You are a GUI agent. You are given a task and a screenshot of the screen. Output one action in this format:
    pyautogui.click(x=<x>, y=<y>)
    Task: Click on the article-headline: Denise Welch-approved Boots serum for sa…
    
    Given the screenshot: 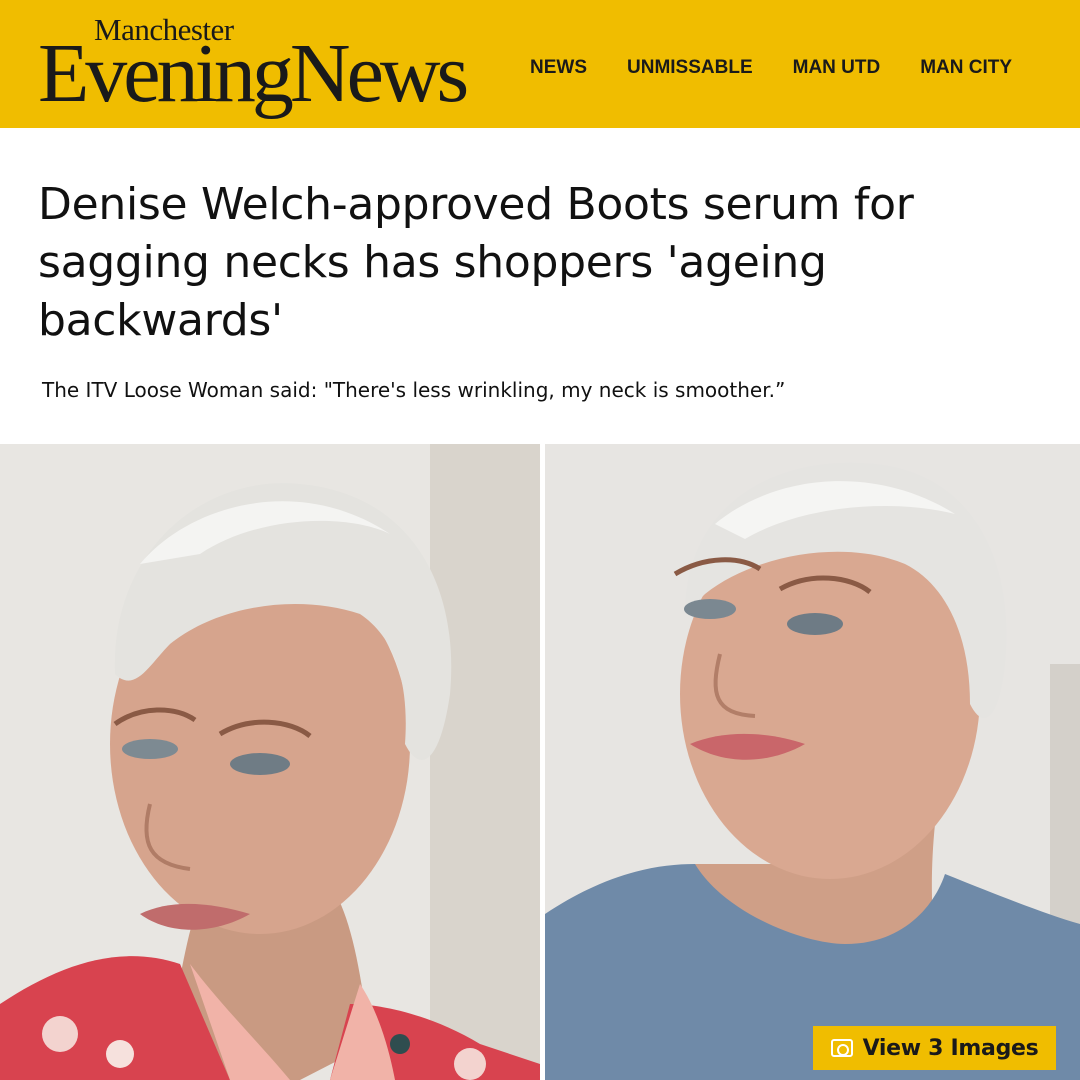 What is the action you would take?
    pyautogui.click(x=476, y=262)
    